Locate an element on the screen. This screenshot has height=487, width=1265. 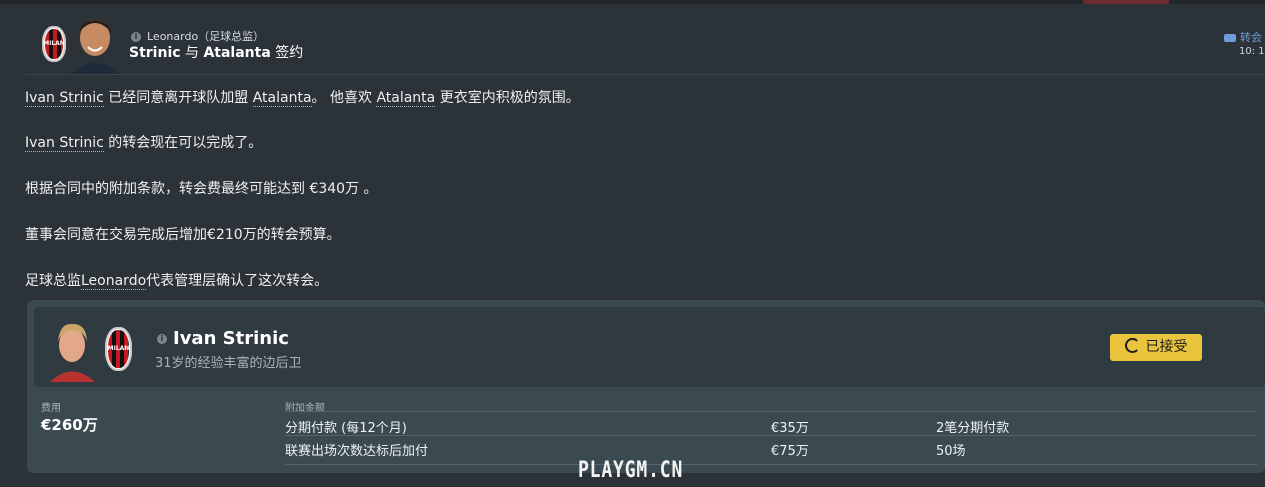
accepted-status-button: 已接受 is located at coordinates (1156, 347).